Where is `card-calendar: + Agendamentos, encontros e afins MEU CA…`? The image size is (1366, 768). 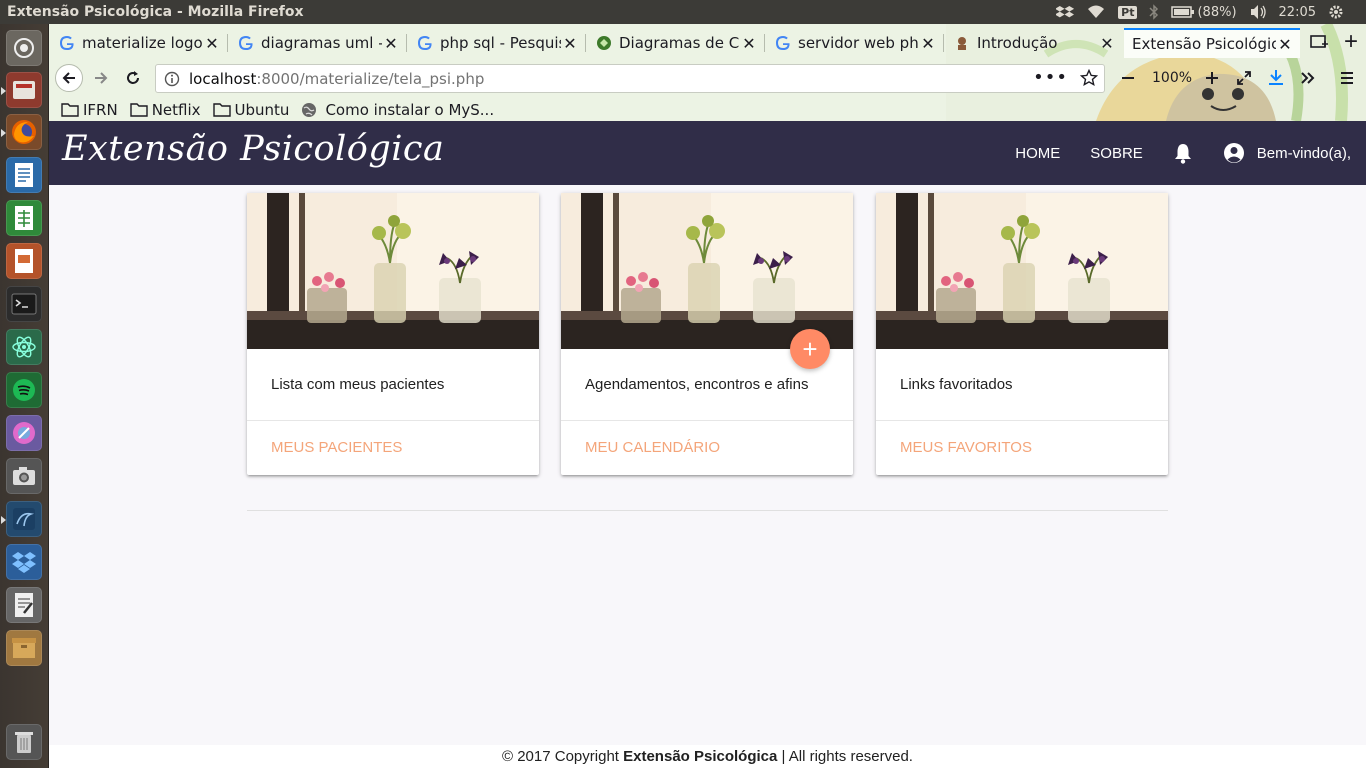
card-calendar: + Agendamentos, encontros e afins MEU CA… is located at coordinates (707, 334).